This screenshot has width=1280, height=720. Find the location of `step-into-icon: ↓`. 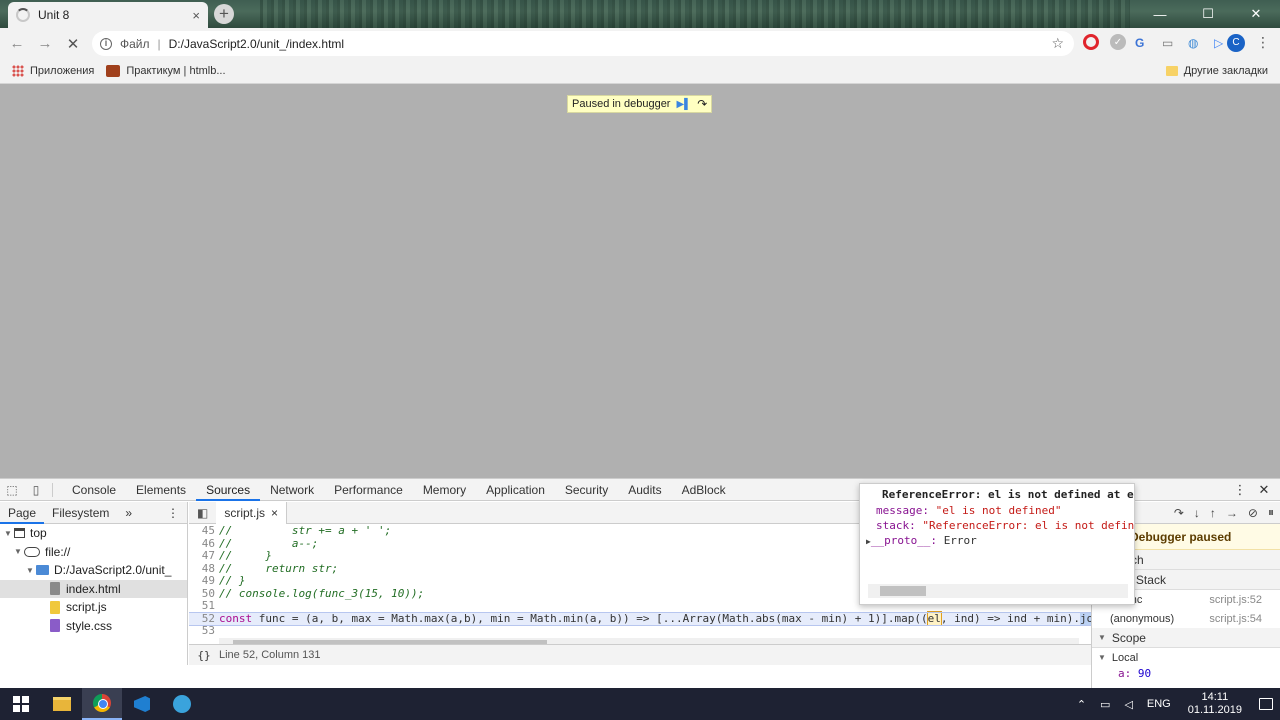

step-into-icon: ↓ is located at coordinates (1197, 513).